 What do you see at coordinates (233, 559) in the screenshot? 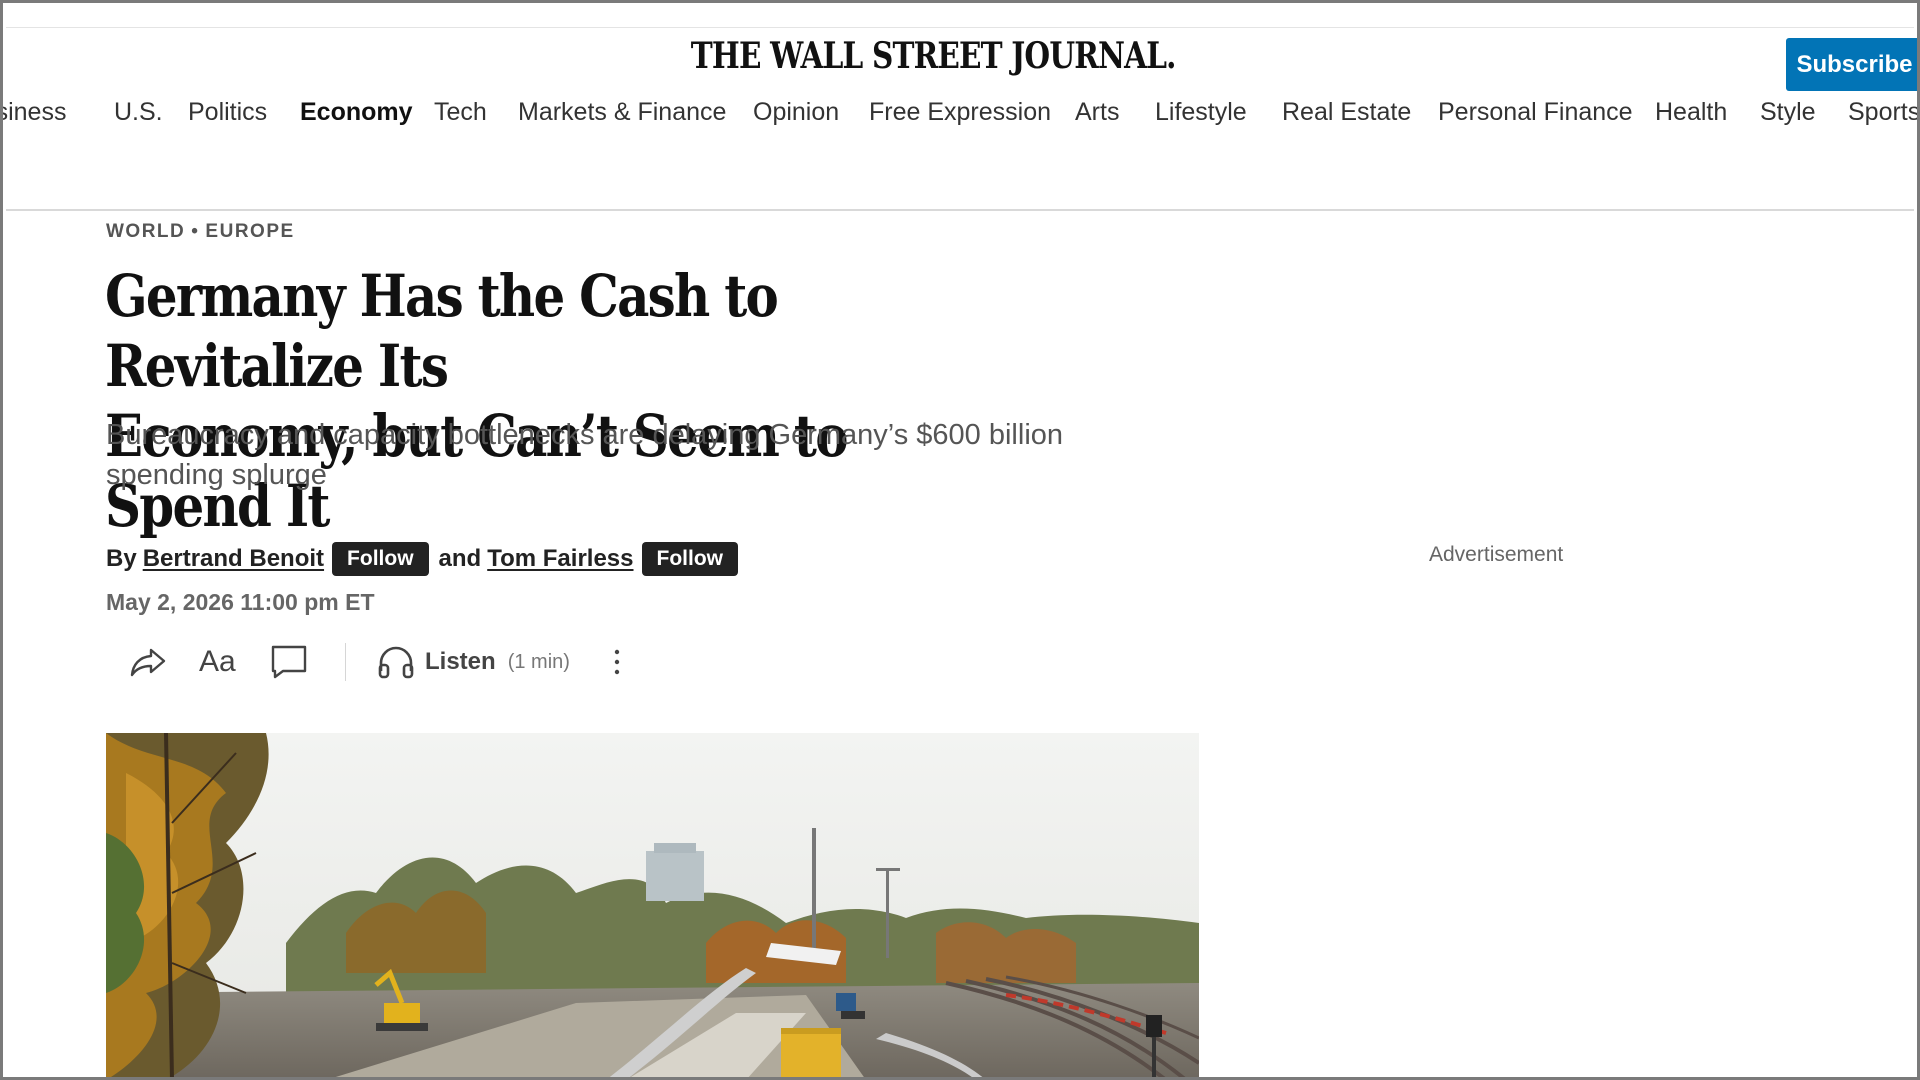
I see `author-link-bertrand-benoit: Bertrand Benoit` at bounding box center [233, 559].